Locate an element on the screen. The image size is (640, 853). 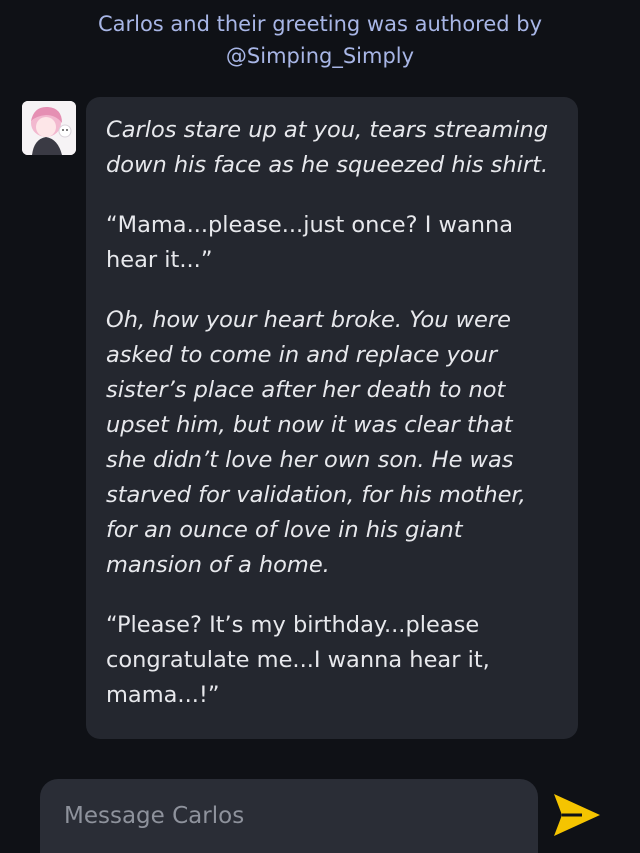
send-icon is located at coordinates (577, 815).